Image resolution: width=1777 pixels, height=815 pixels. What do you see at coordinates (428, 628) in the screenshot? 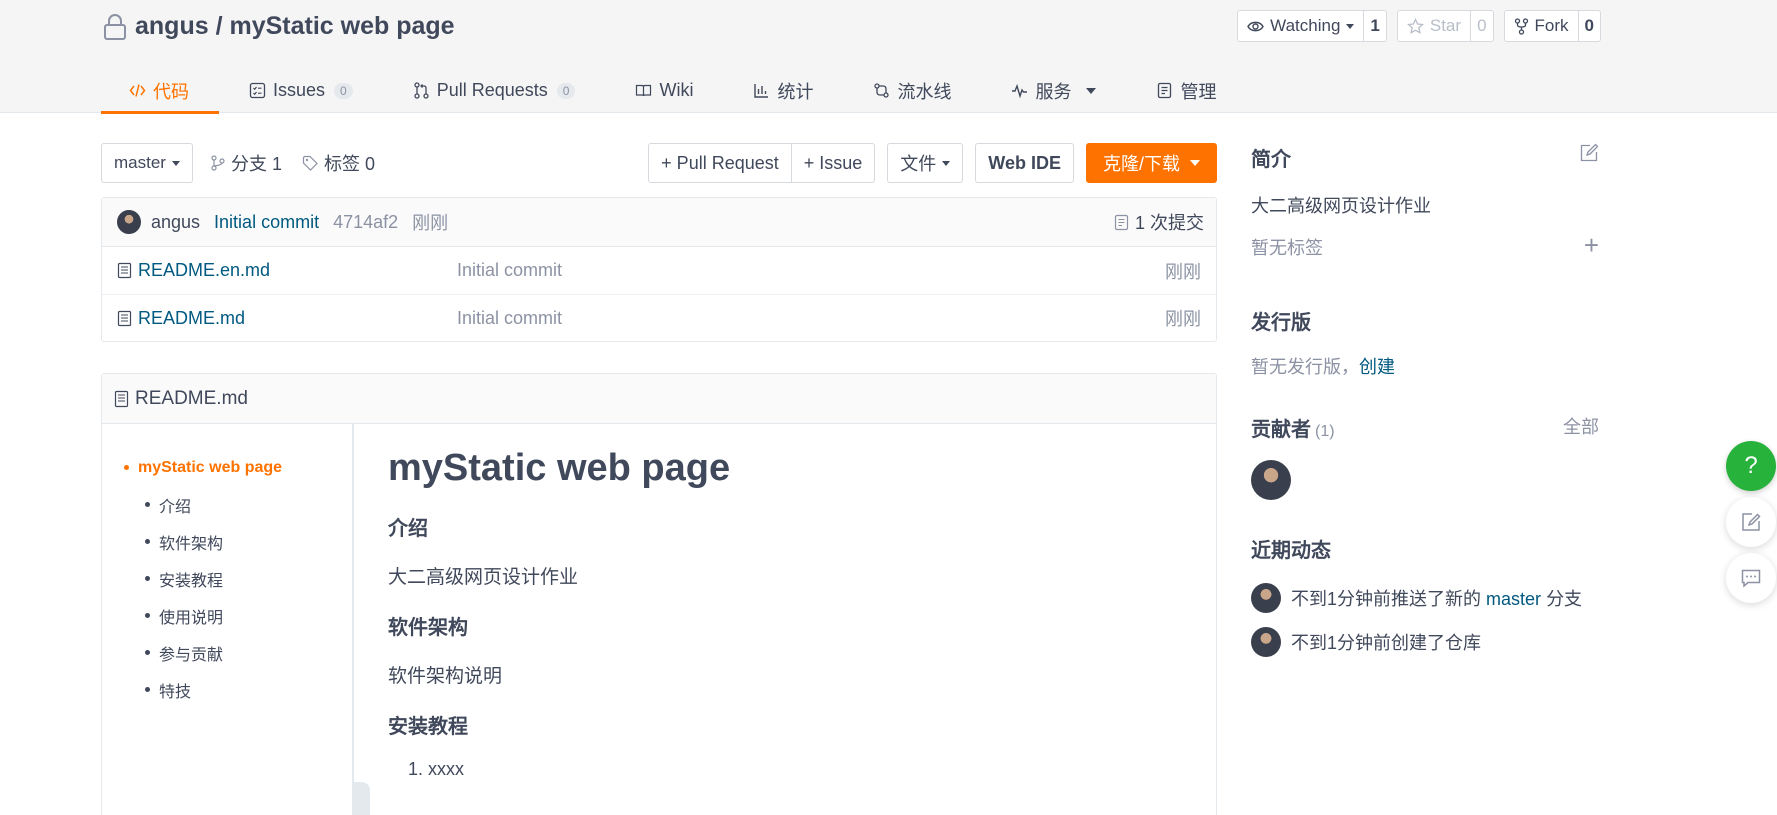
I see `readme-heading-architecture: 软件架构` at bounding box center [428, 628].